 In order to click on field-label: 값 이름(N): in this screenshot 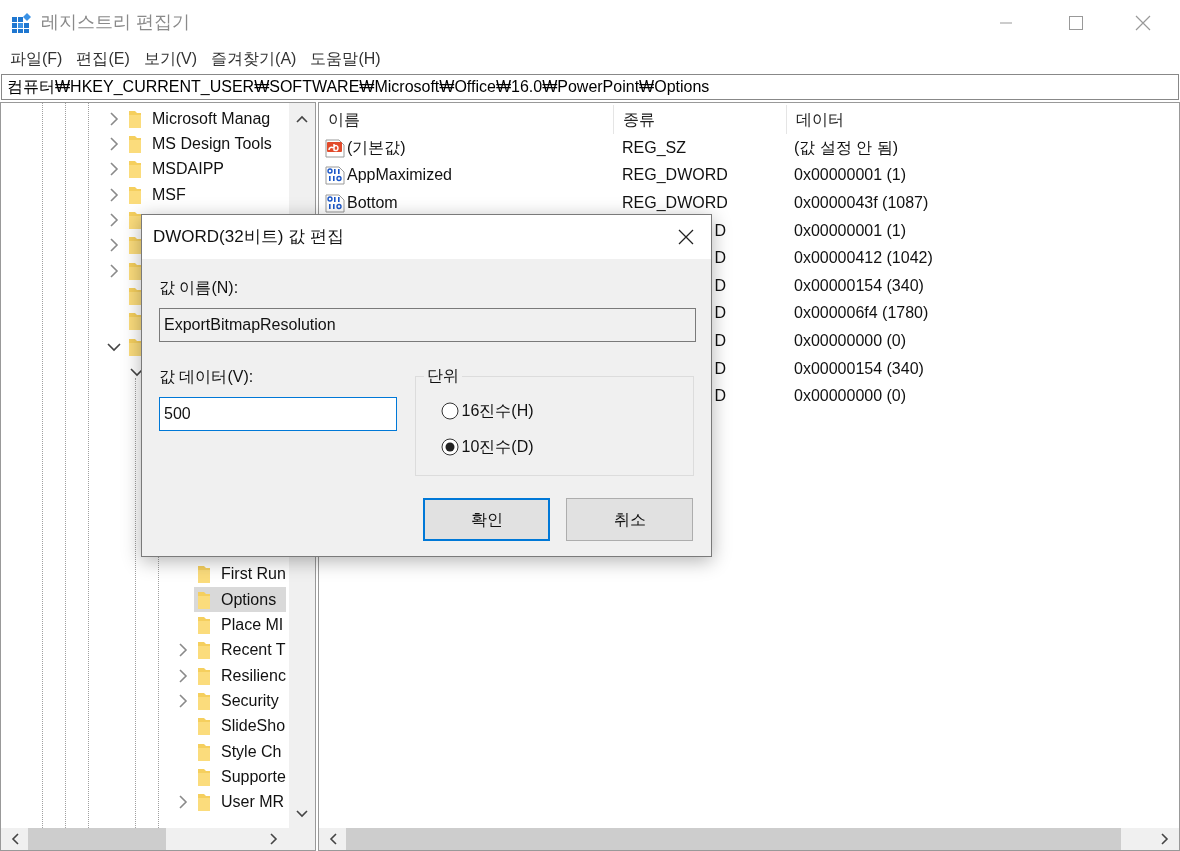, I will do `click(199, 288)`.